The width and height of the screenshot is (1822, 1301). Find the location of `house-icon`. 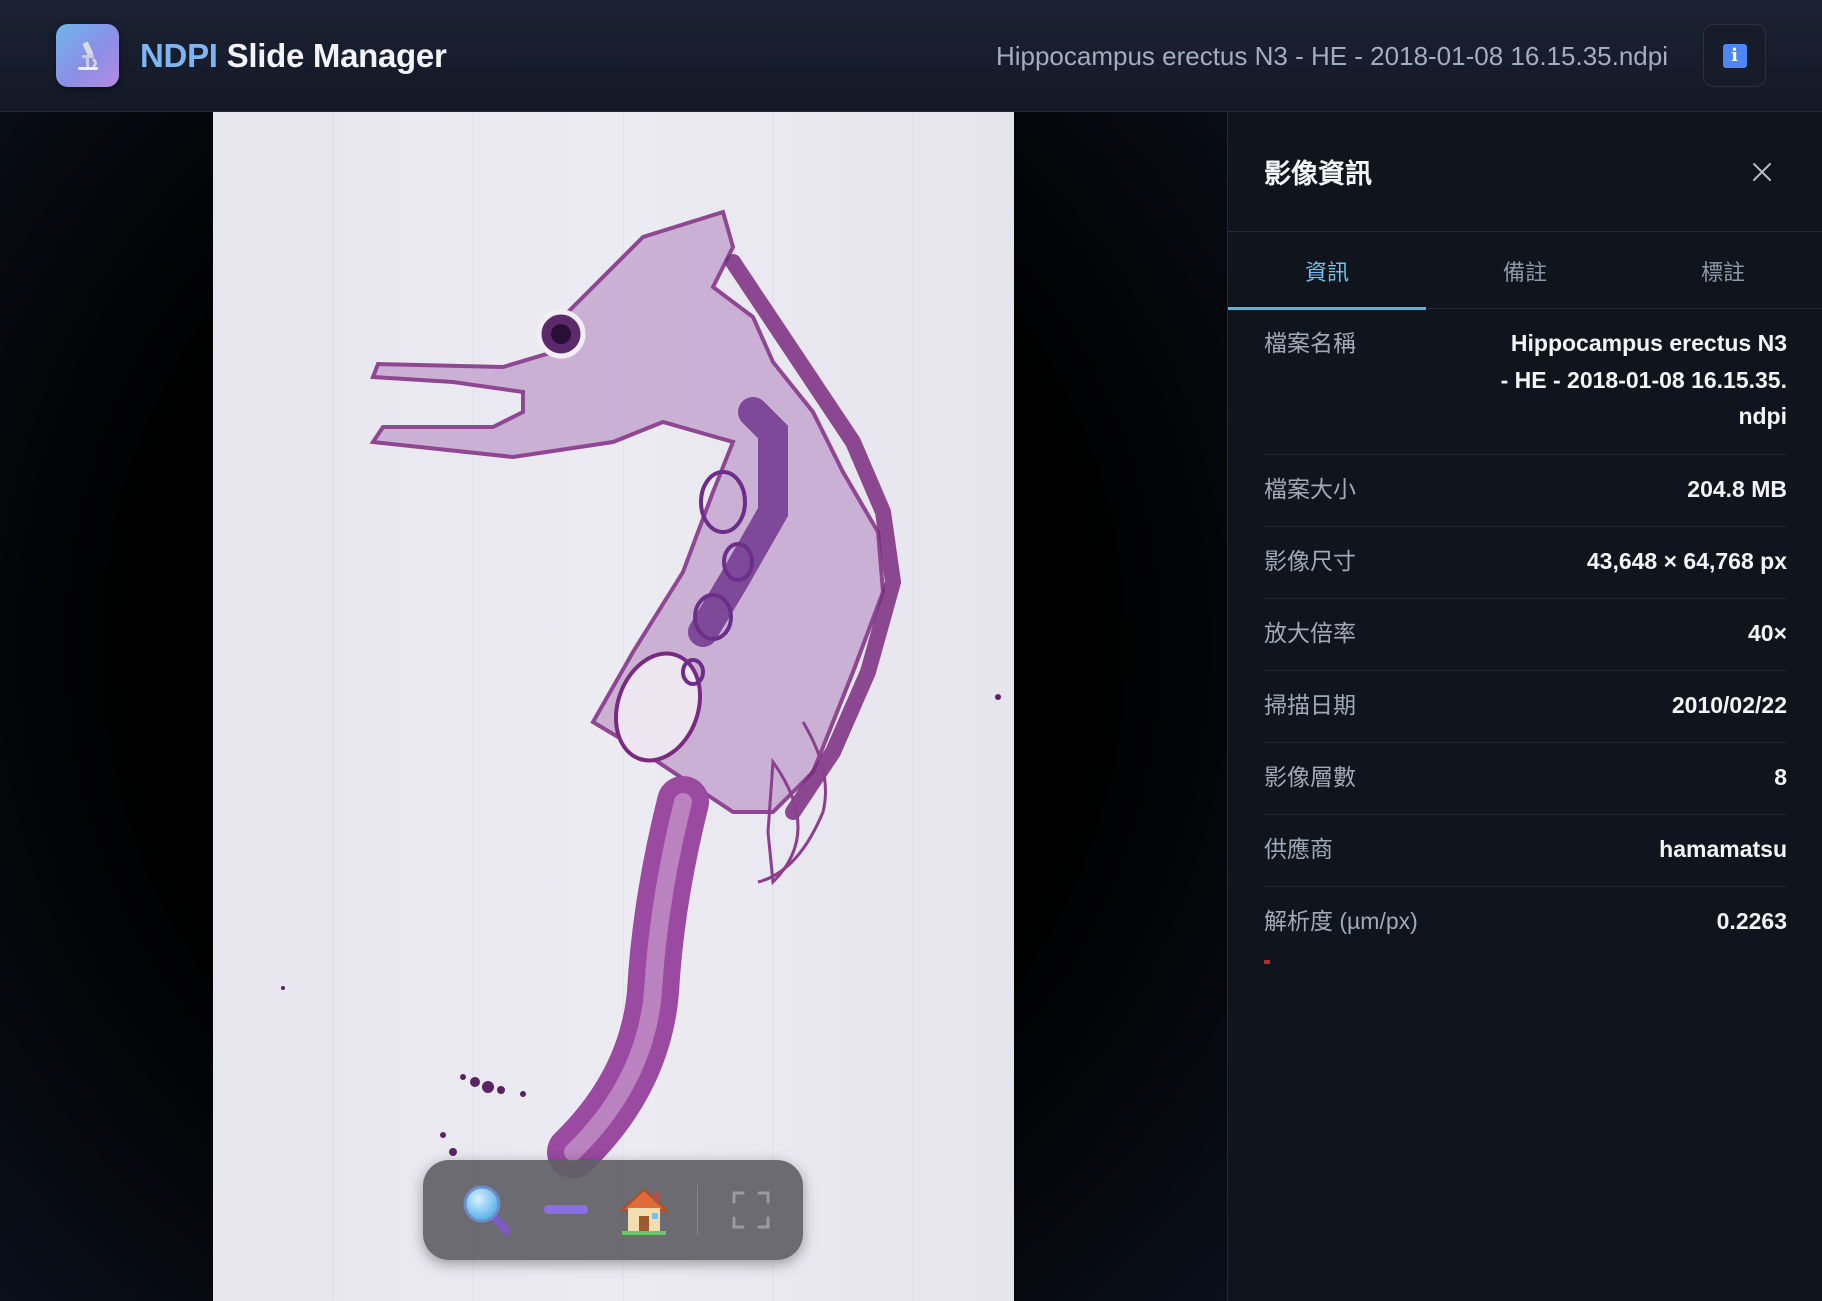

house-icon is located at coordinates (644, 1211).